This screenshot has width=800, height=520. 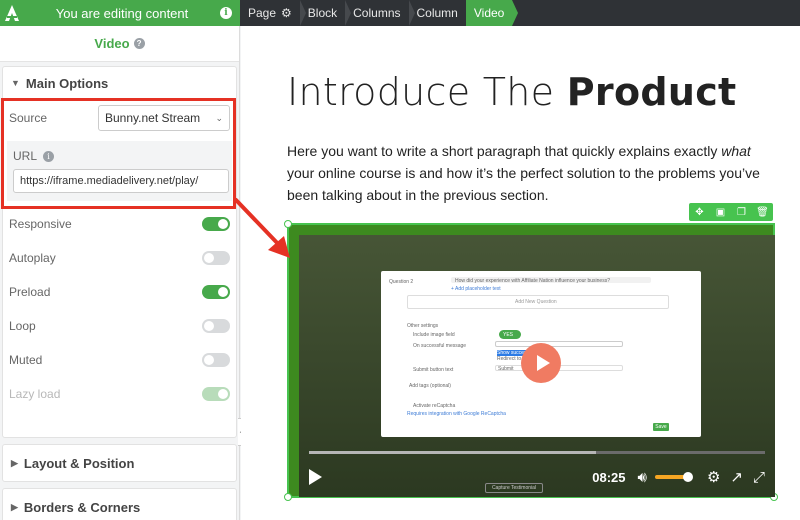 I want to click on video-progress-bar, so click(x=537, y=452).